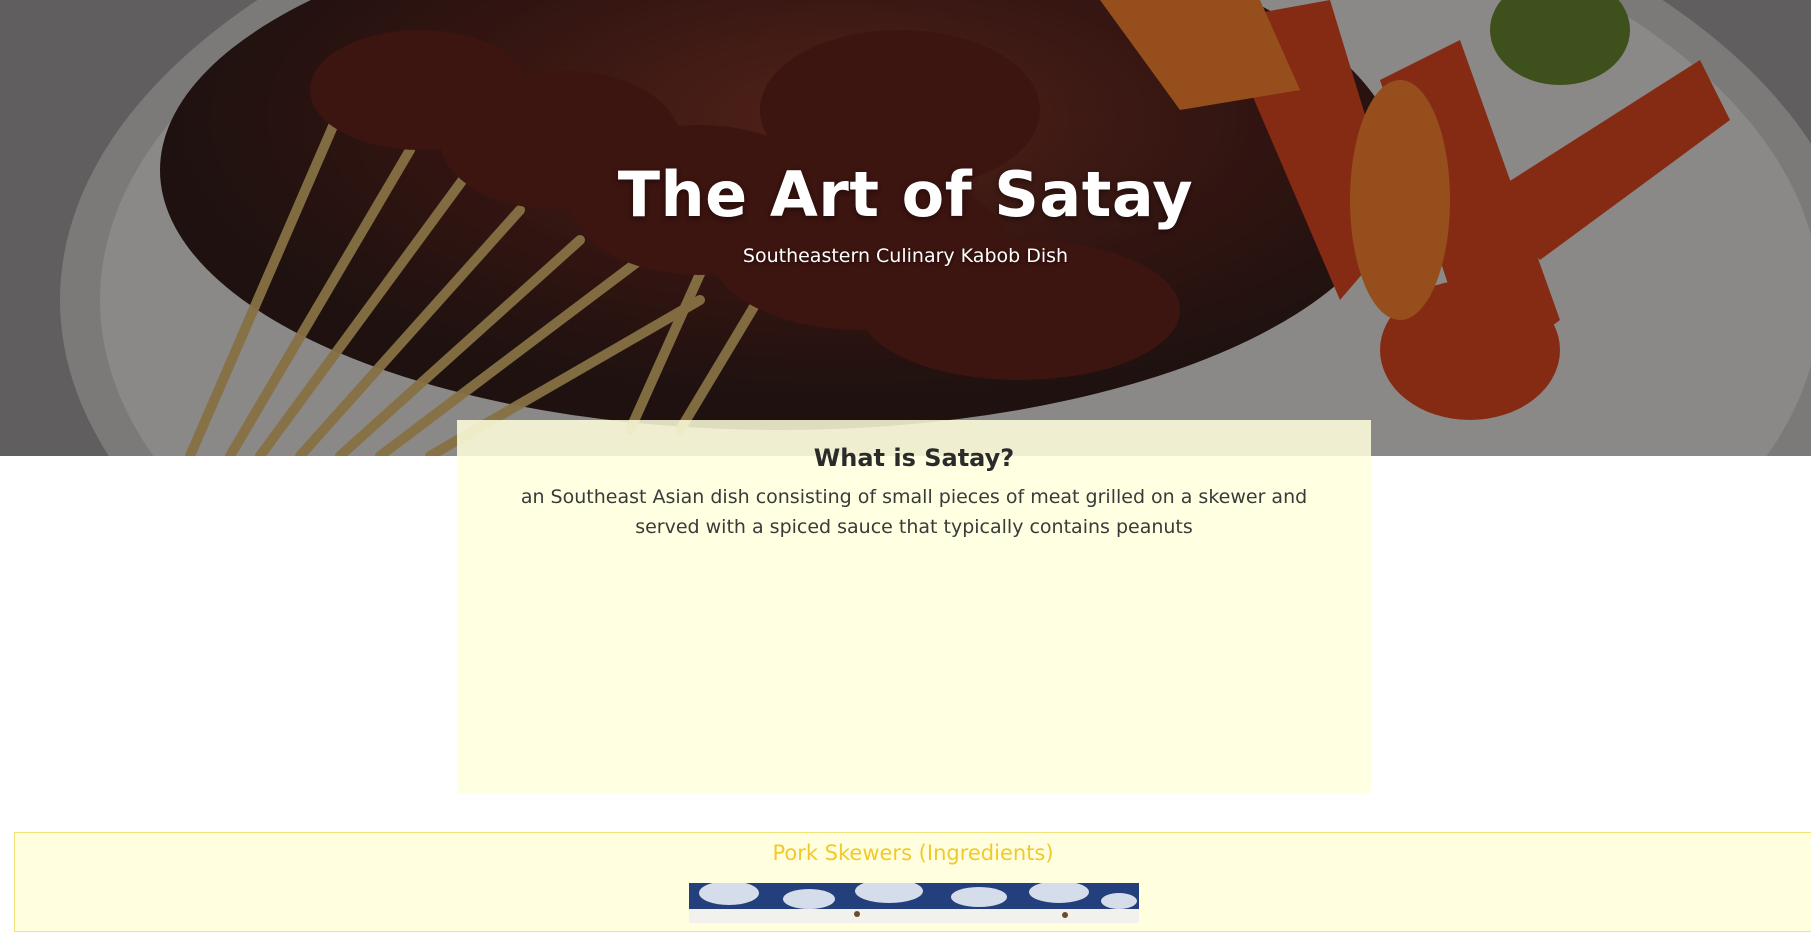  I want to click on ingredients-image-pattern, so click(914, 903).